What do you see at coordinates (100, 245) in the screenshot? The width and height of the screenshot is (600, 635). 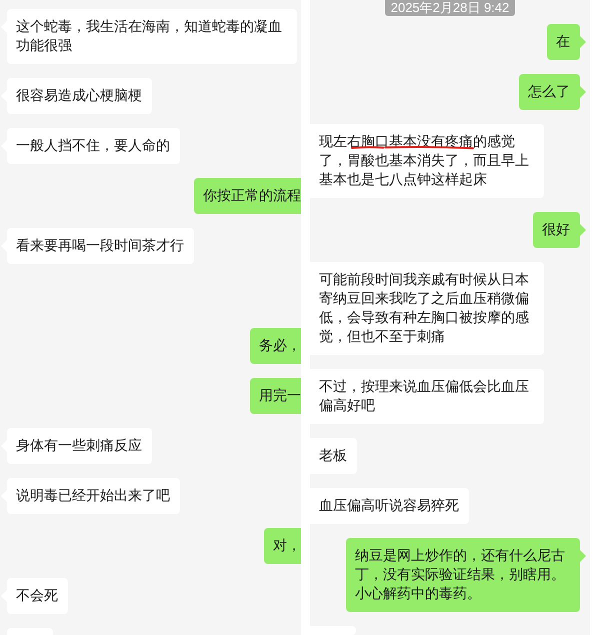 I see `message-text: 看来要再喝一段时间茶才行` at bounding box center [100, 245].